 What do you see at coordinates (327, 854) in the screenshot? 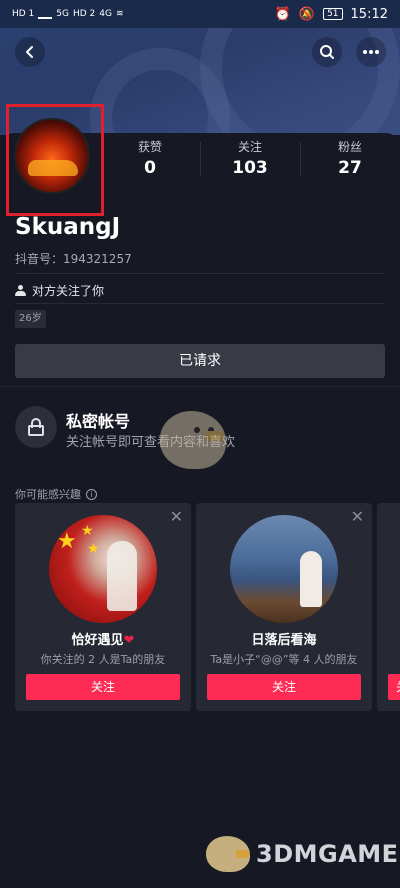
I see `watermark-text: 3DMGAME` at bounding box center [327, 854].